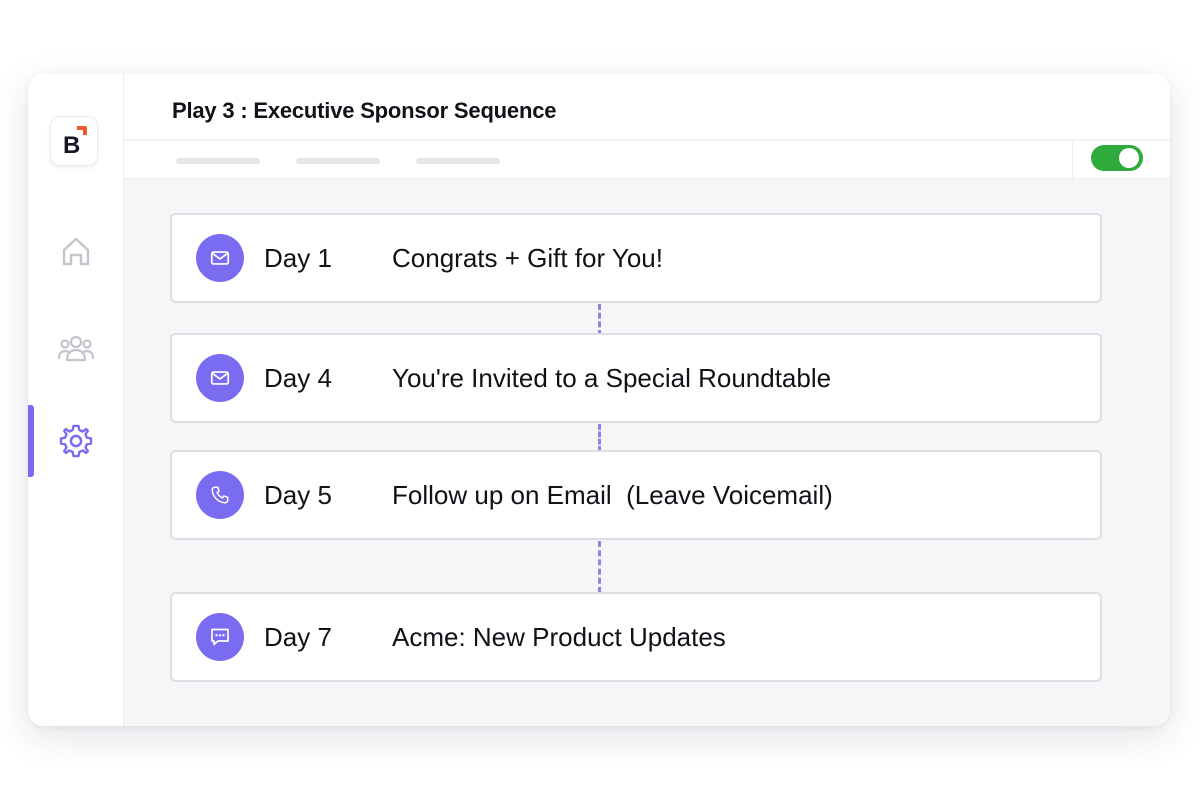 Image resolution: width=1200 pixels, height=800 pixels. I want to click on page-title: Play 3 : Executive Sponsor Sequence, so click(364, 110).